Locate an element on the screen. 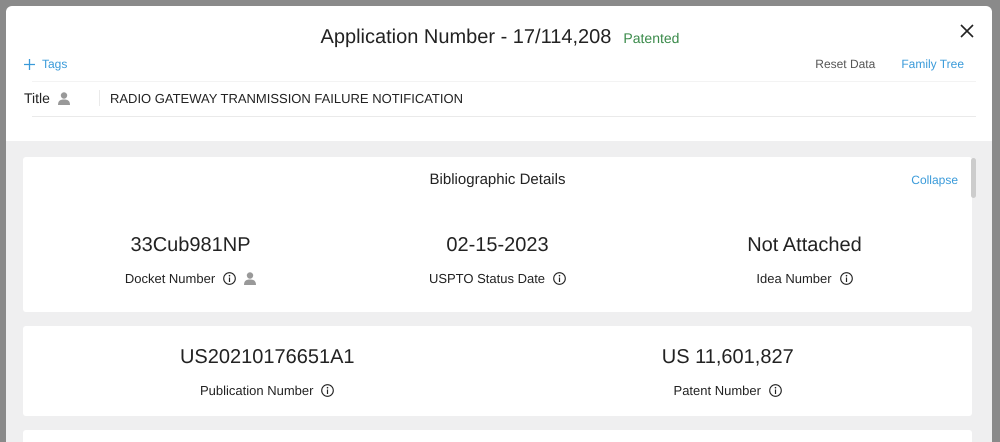 This screenshot has width=1000, height=442. field-value: US 11,601,827 is located at coordinates (728, 357).